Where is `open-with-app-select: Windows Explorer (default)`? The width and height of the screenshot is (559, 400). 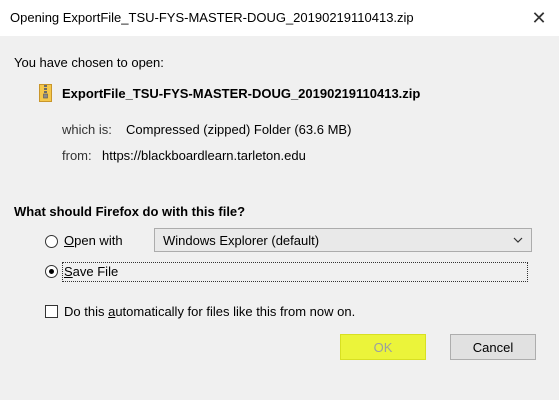
open-with-app-select: Windows Explorer (default) is located at coordinates (343, 240).